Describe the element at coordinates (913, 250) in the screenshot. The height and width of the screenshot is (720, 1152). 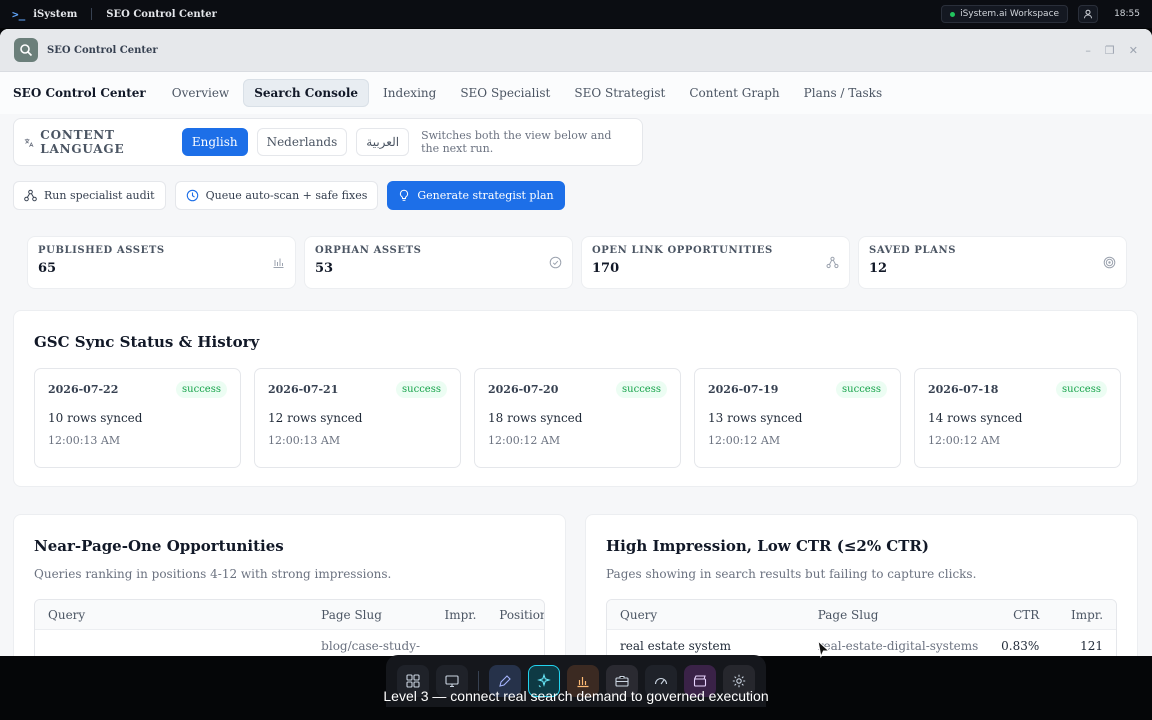
I see `stat-label: SAVED PLANS` at that location.